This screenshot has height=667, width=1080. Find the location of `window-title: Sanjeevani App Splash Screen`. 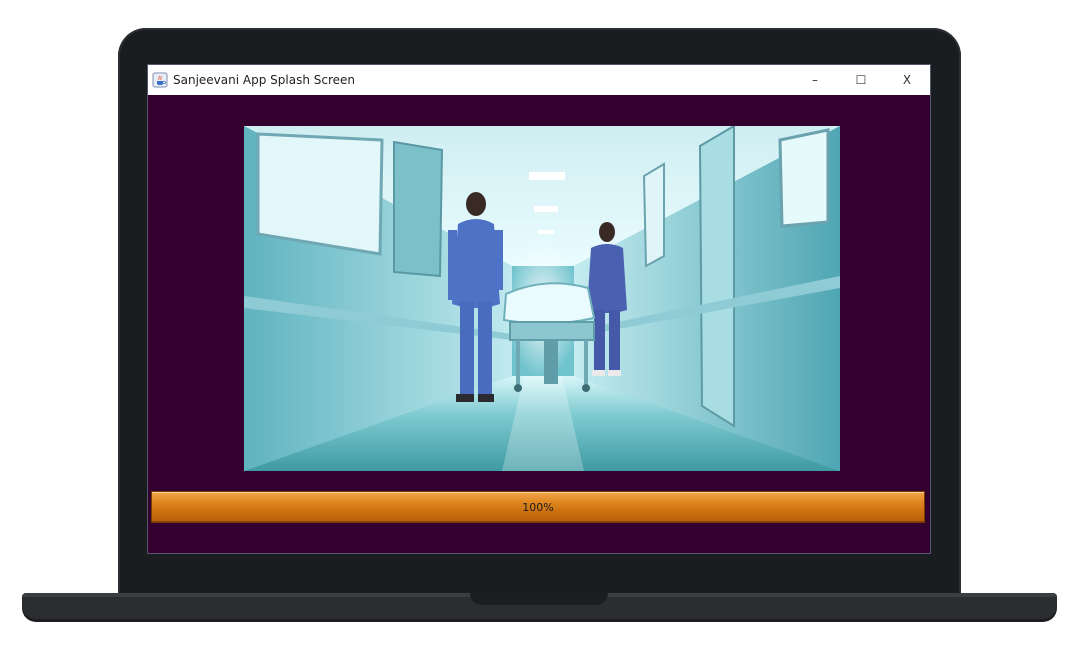

window-title: Sanjeevani App Splash Screen is located at coordinates (264, 80).